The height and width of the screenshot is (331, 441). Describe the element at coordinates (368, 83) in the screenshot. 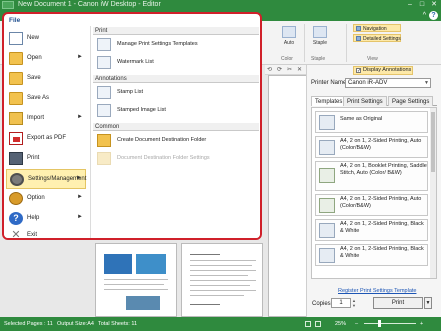

I see `printer-name-value: Canon iR-ADV` at that location.